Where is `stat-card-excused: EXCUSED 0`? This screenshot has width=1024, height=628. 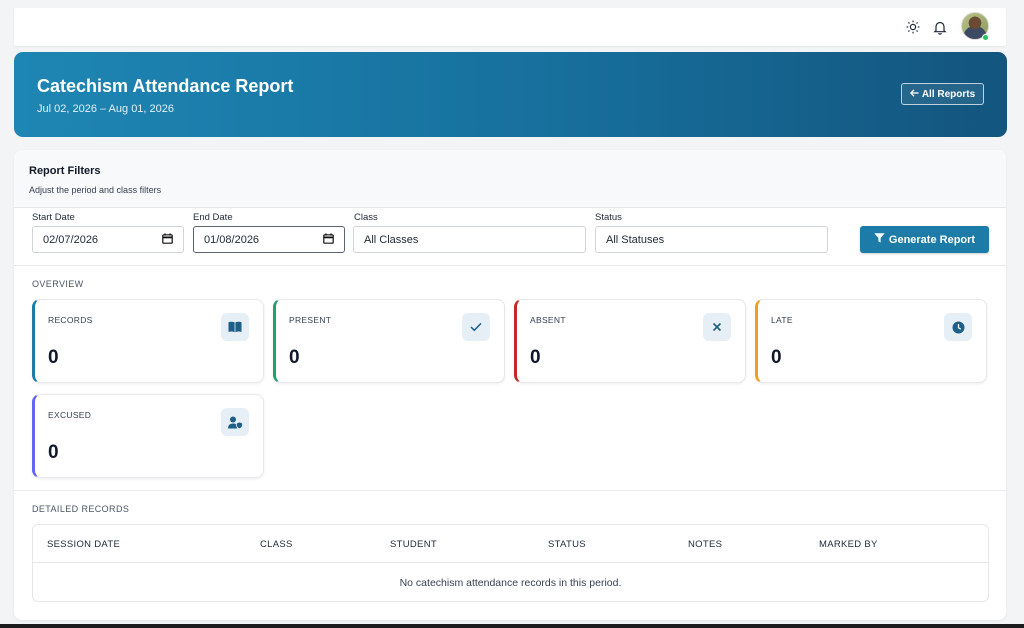
stat-card-excused: EXCUSED 0 is located at coordinates (148, 436).